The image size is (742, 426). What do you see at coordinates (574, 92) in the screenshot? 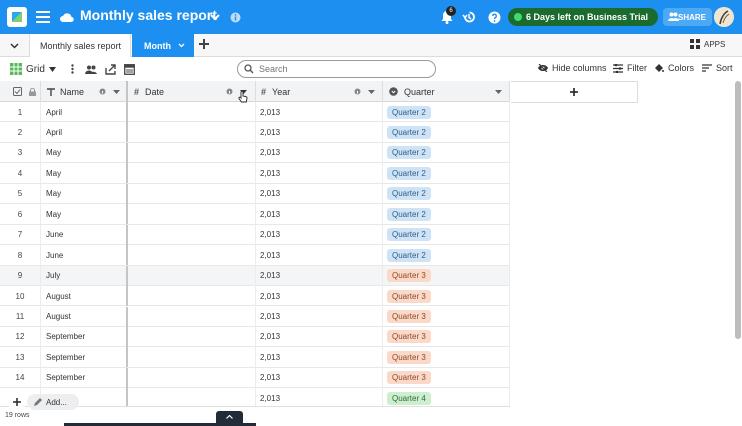
I see `add-column-button` at bounding box center [574, 92].